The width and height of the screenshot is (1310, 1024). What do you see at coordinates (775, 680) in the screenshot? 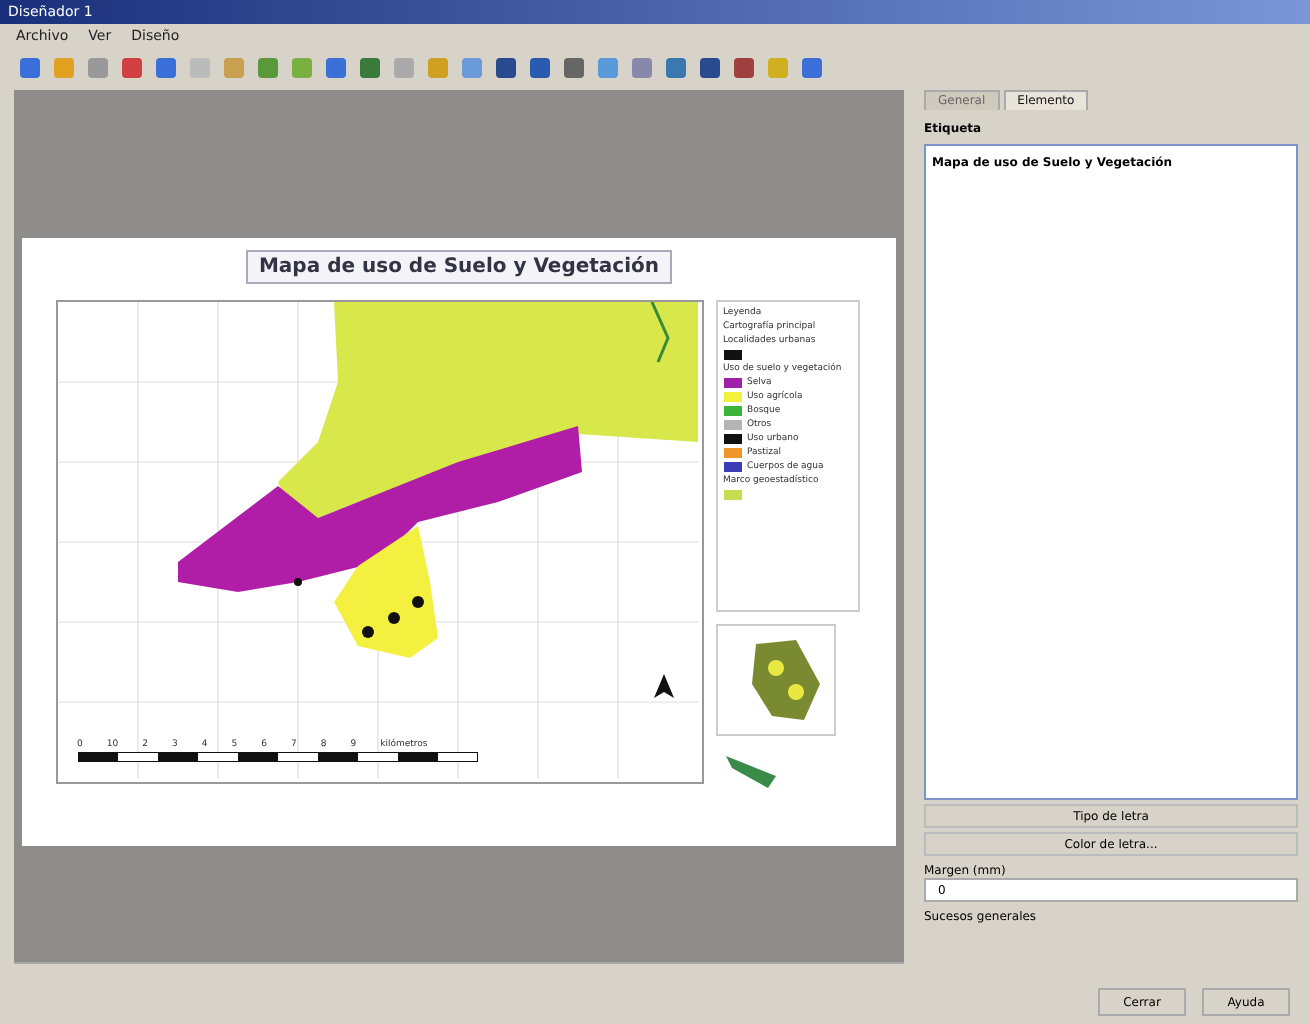
I see `inset-map-drawing` at bounding box center [775, 680].